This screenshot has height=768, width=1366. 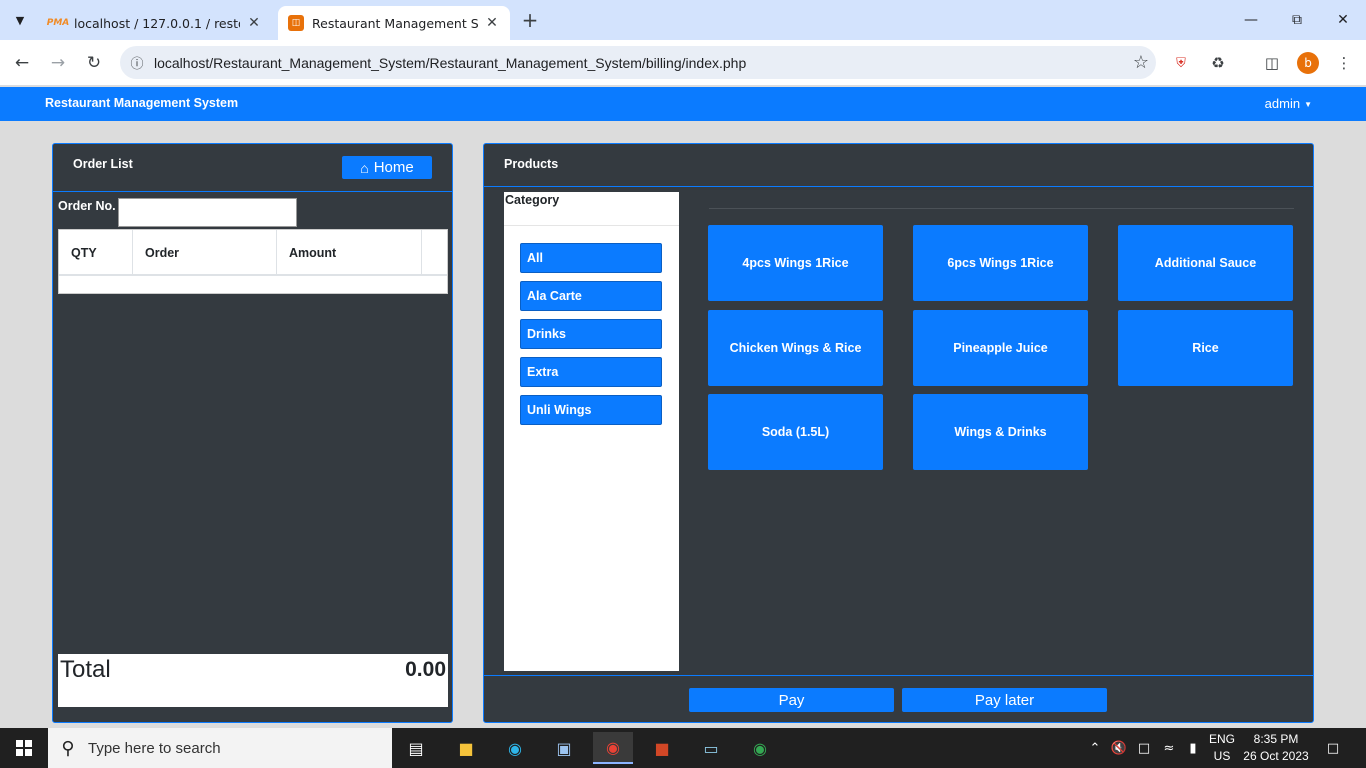 What do you see at coordinates (591, 410) in the screenshot?
I see `category-unli-wings-button: Unli Wings` at bounding box center [591, 410].